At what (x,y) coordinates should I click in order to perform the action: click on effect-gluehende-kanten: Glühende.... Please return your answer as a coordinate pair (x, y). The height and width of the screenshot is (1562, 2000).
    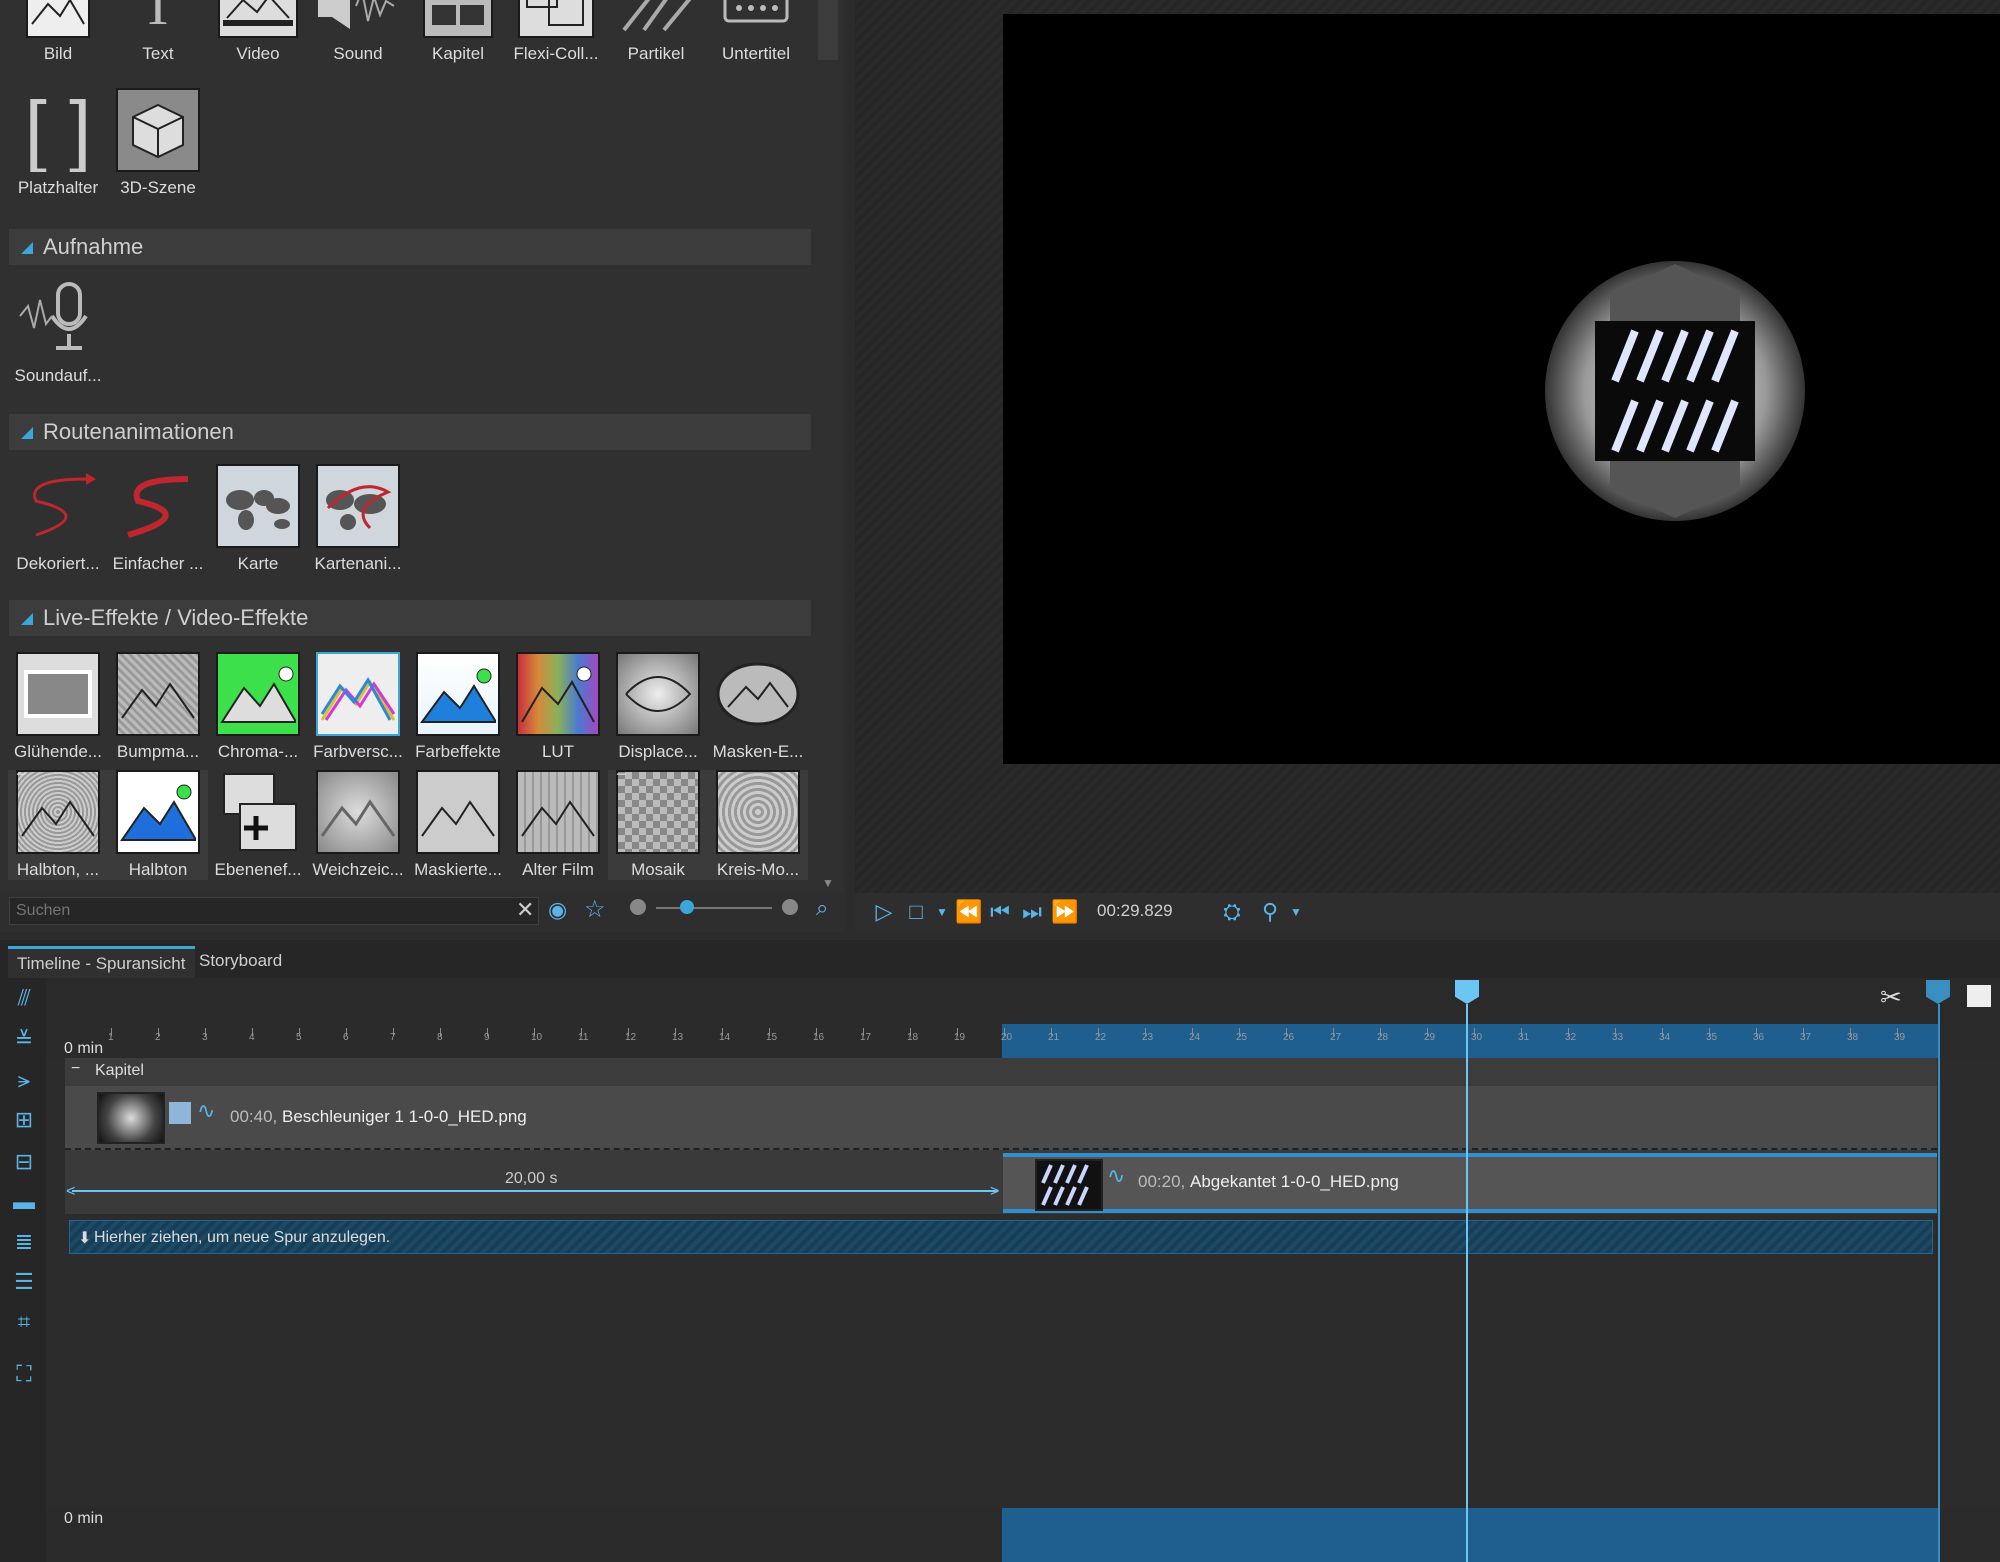
    Looking at the image, I should click on (58, 707).